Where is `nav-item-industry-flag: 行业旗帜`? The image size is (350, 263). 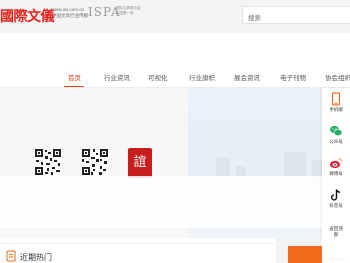 nav-item-industry-flag: 行业旗帜 is located at coordinates (202, 77).